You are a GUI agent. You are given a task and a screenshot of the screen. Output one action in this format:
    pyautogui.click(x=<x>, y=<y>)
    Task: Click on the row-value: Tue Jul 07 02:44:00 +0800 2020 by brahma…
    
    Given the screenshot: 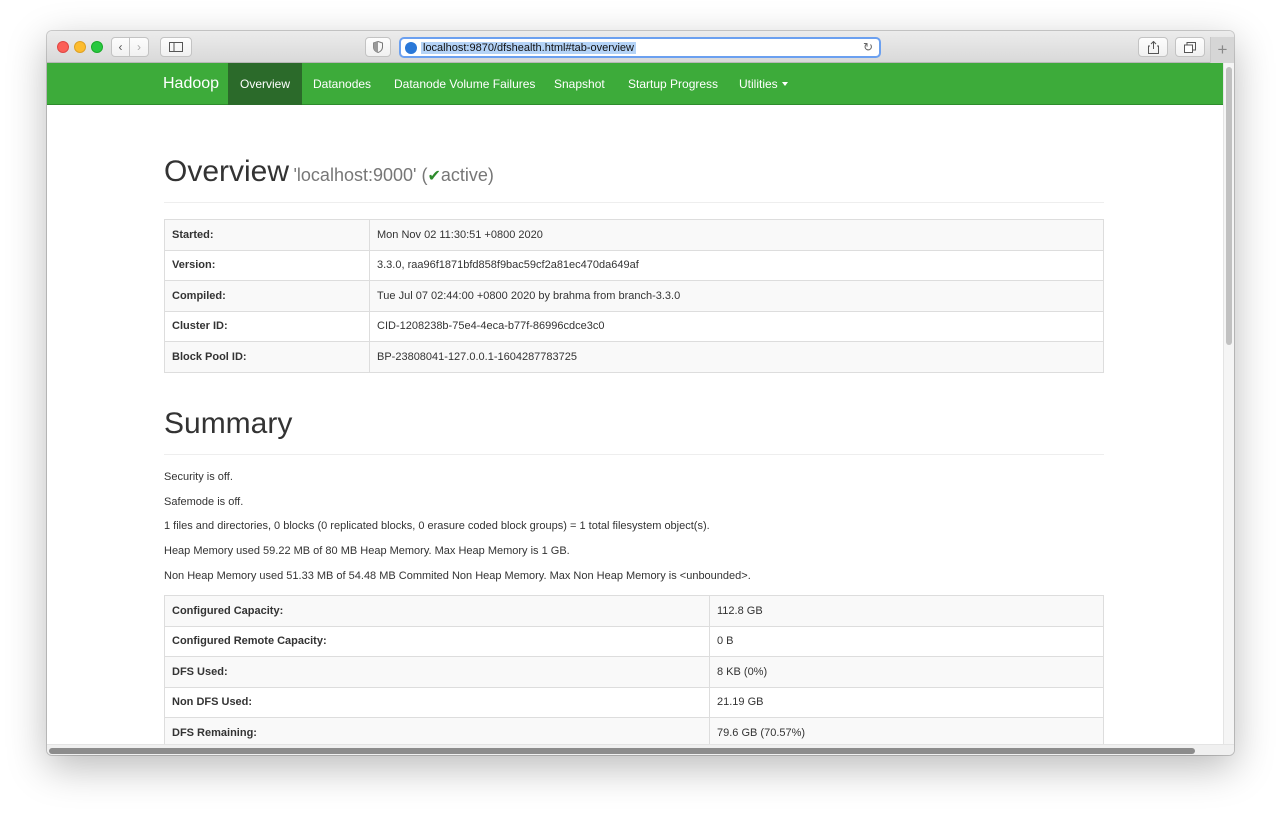 What is the action you would take?
    pyautogui.click(x=736, y=296)
    